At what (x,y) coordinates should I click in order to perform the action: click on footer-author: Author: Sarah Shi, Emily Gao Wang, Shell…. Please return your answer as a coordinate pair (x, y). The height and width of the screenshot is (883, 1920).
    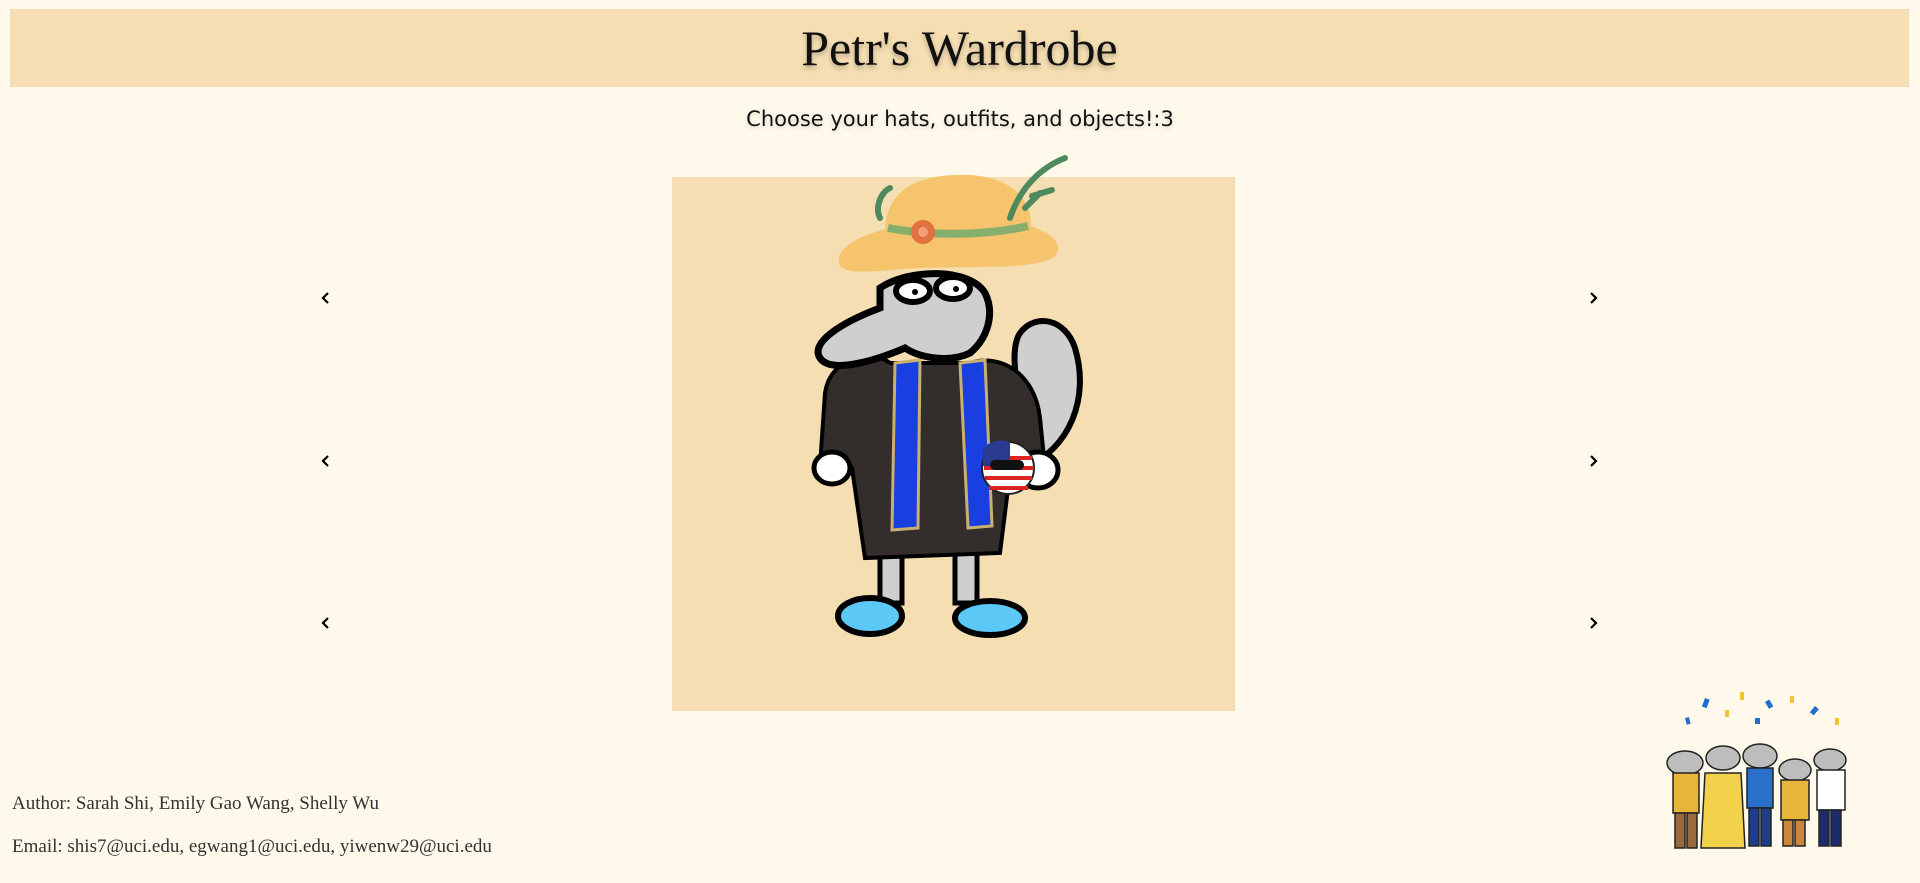
    Looking at the image, I should click on (195, 803).